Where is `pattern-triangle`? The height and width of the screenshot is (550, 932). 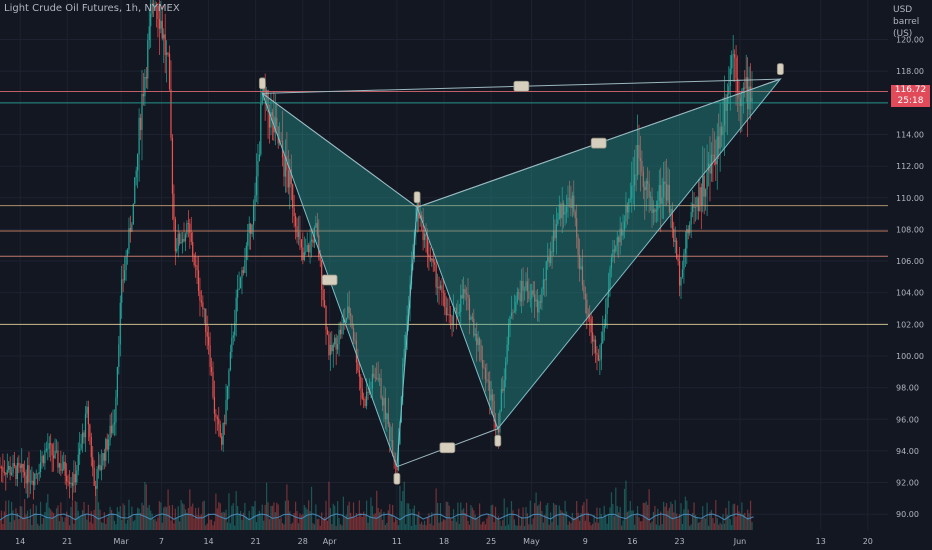 pattern-triangle is located at coordinates (339, 279).